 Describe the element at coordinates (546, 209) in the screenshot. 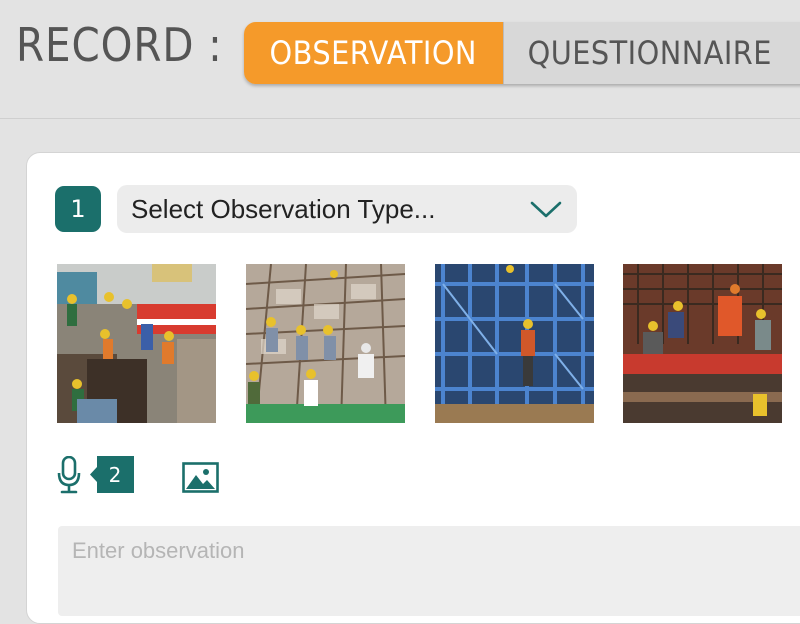

I see `chevron-down-icon` at that location.